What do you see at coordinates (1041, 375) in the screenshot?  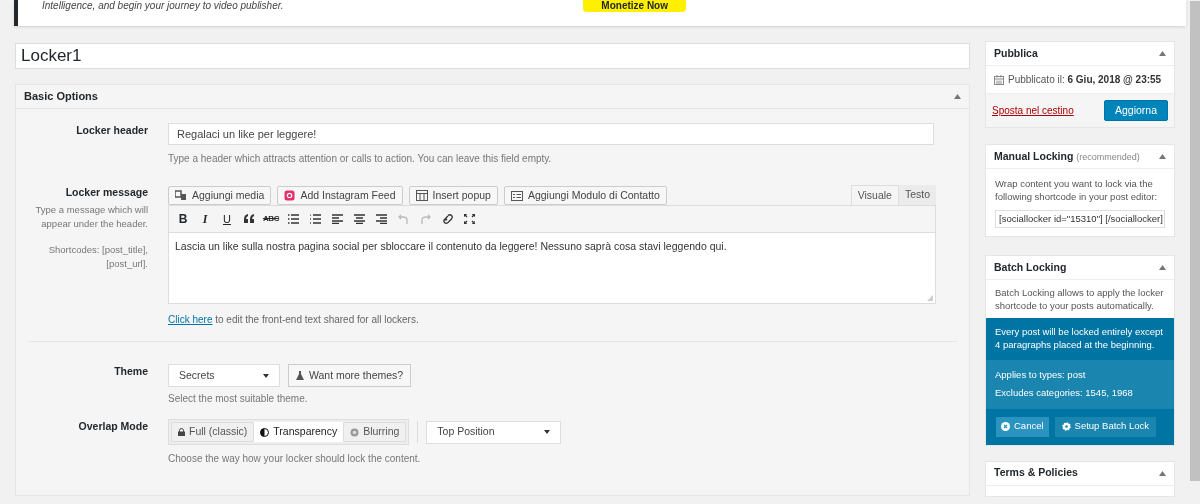 I see `batch-detail: Applies to types: post` at bounding box center [1041, 375].